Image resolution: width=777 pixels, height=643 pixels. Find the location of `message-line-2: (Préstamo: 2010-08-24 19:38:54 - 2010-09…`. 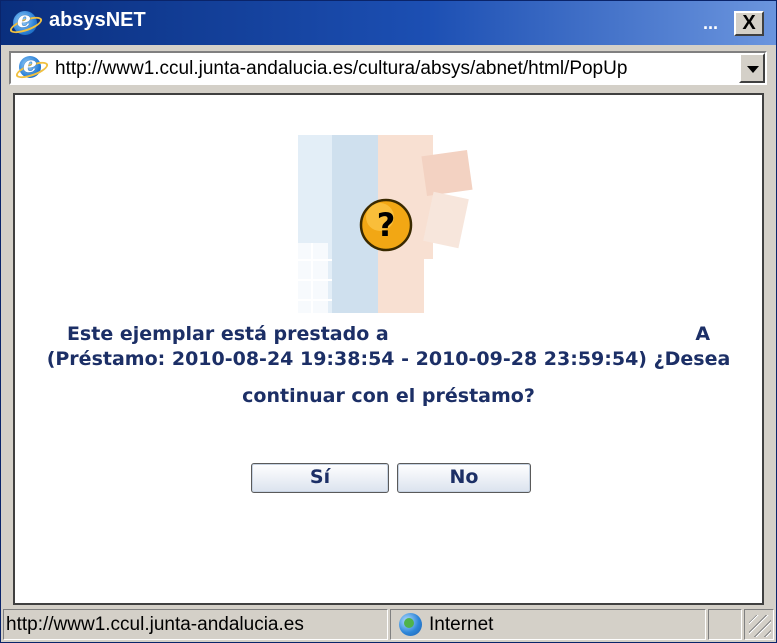

message-line-2: (Préstamo: 2010-08-24 19:38:54 - 2010-09… is located at coordinates (388, 359).